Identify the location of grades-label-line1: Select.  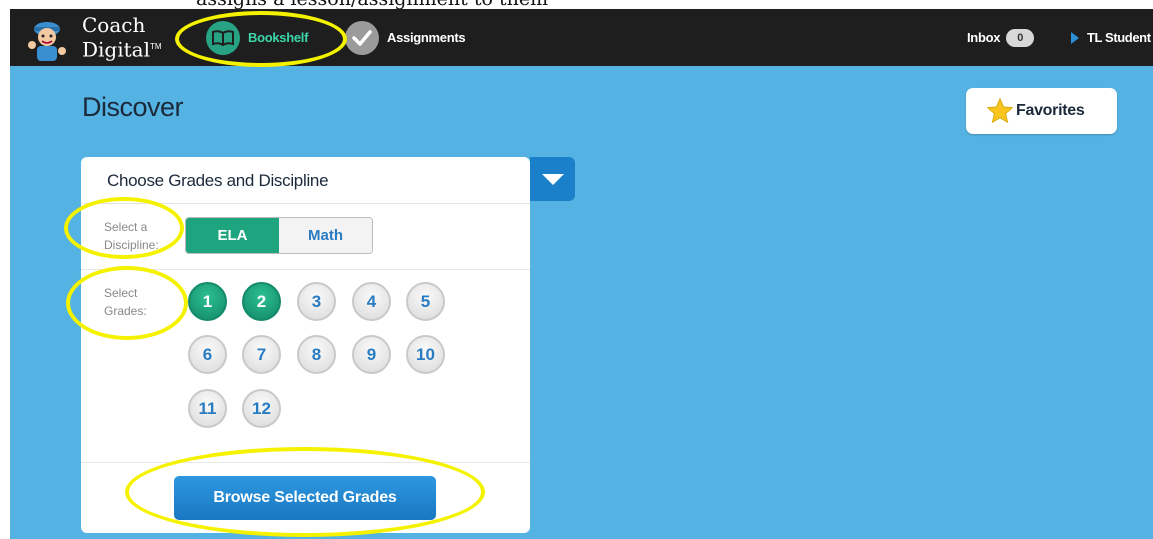
(121, 293).